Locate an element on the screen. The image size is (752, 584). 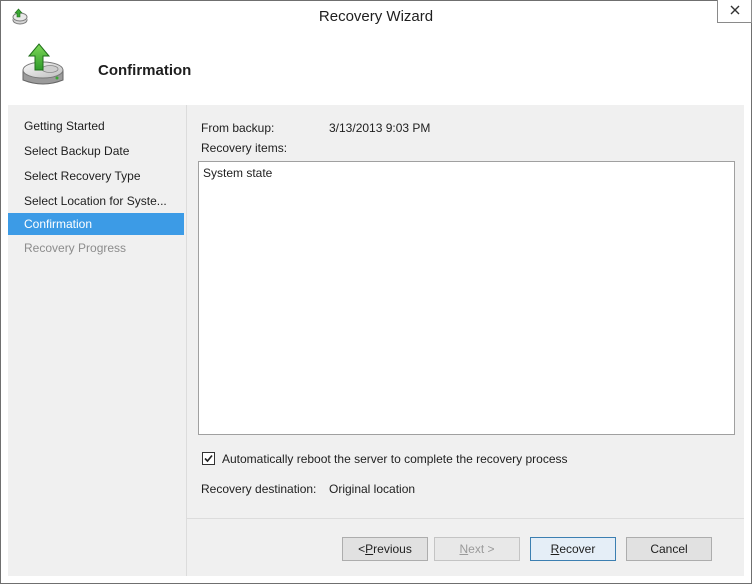
previous-button-prefix: < is located at coordinates (362, 549).